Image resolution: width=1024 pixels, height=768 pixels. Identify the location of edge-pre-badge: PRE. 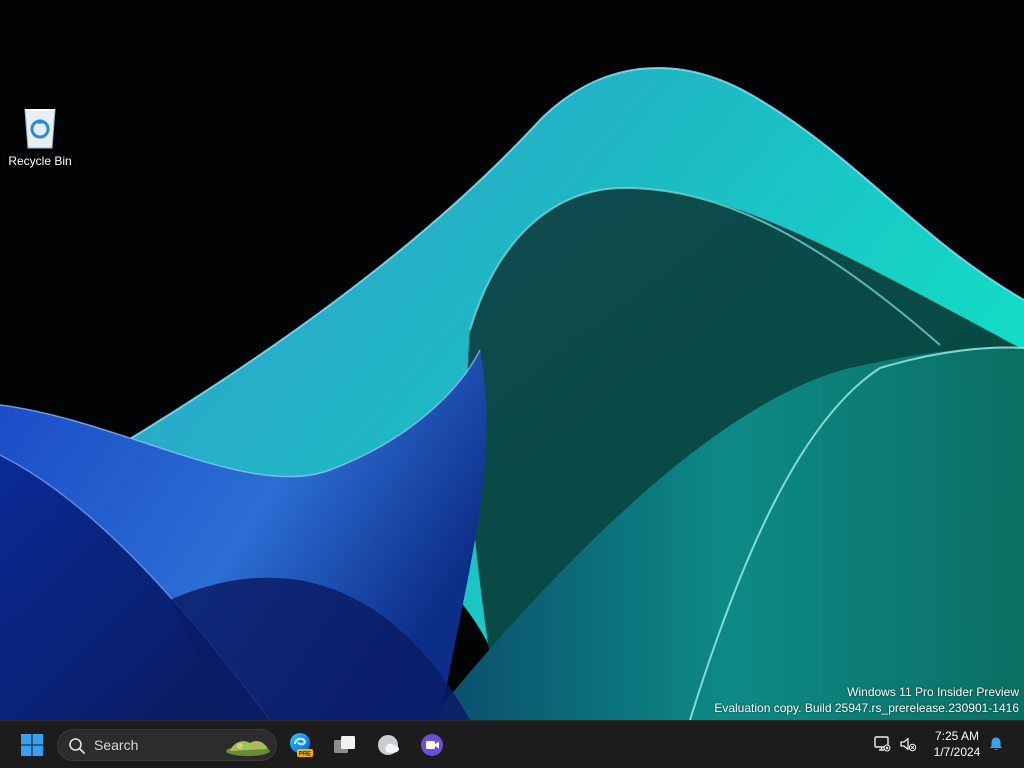
(305, 755).